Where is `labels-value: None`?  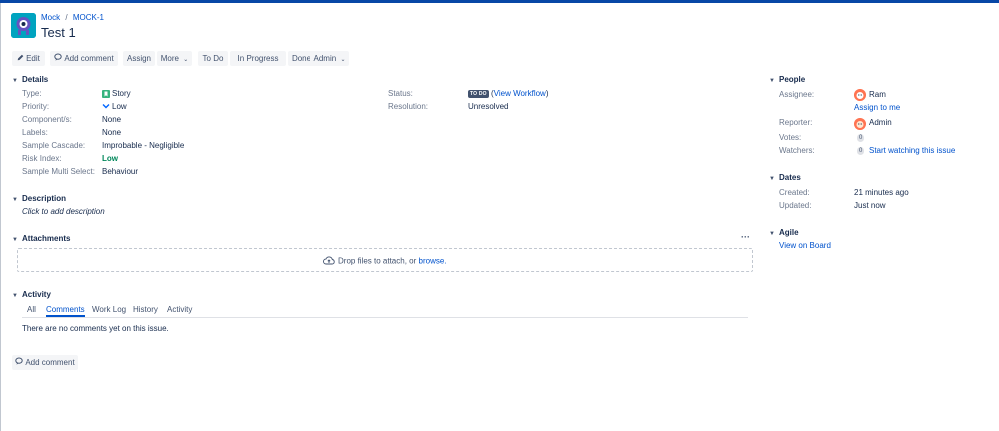 labels-value: None is located at coordinates (111, 132).